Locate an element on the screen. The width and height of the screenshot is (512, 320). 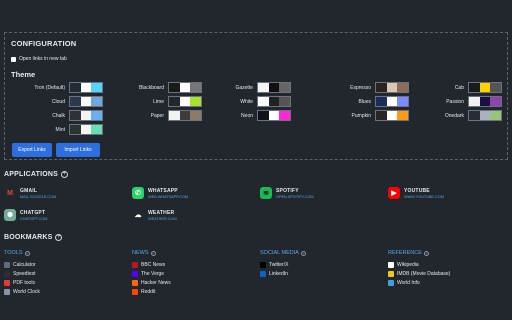
theme-option-onedark: Onedark is located at coordinates (455, 115).